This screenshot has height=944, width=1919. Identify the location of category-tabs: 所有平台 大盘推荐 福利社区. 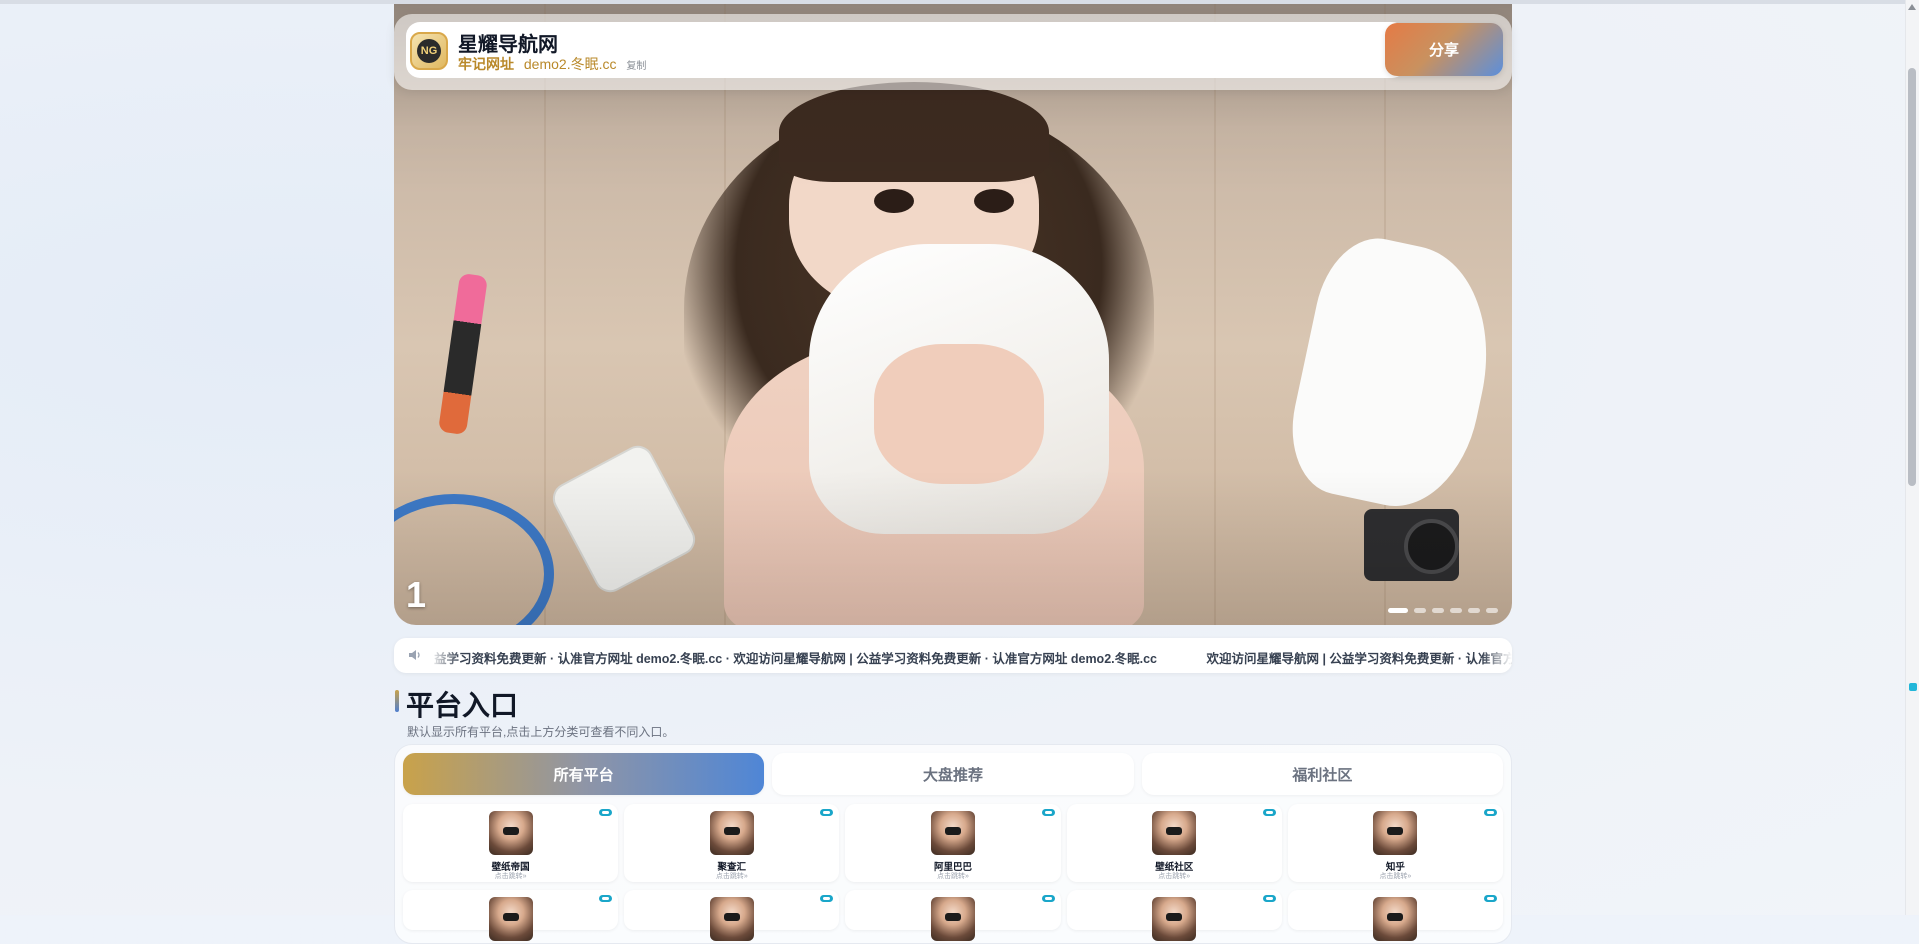
(953, 774).